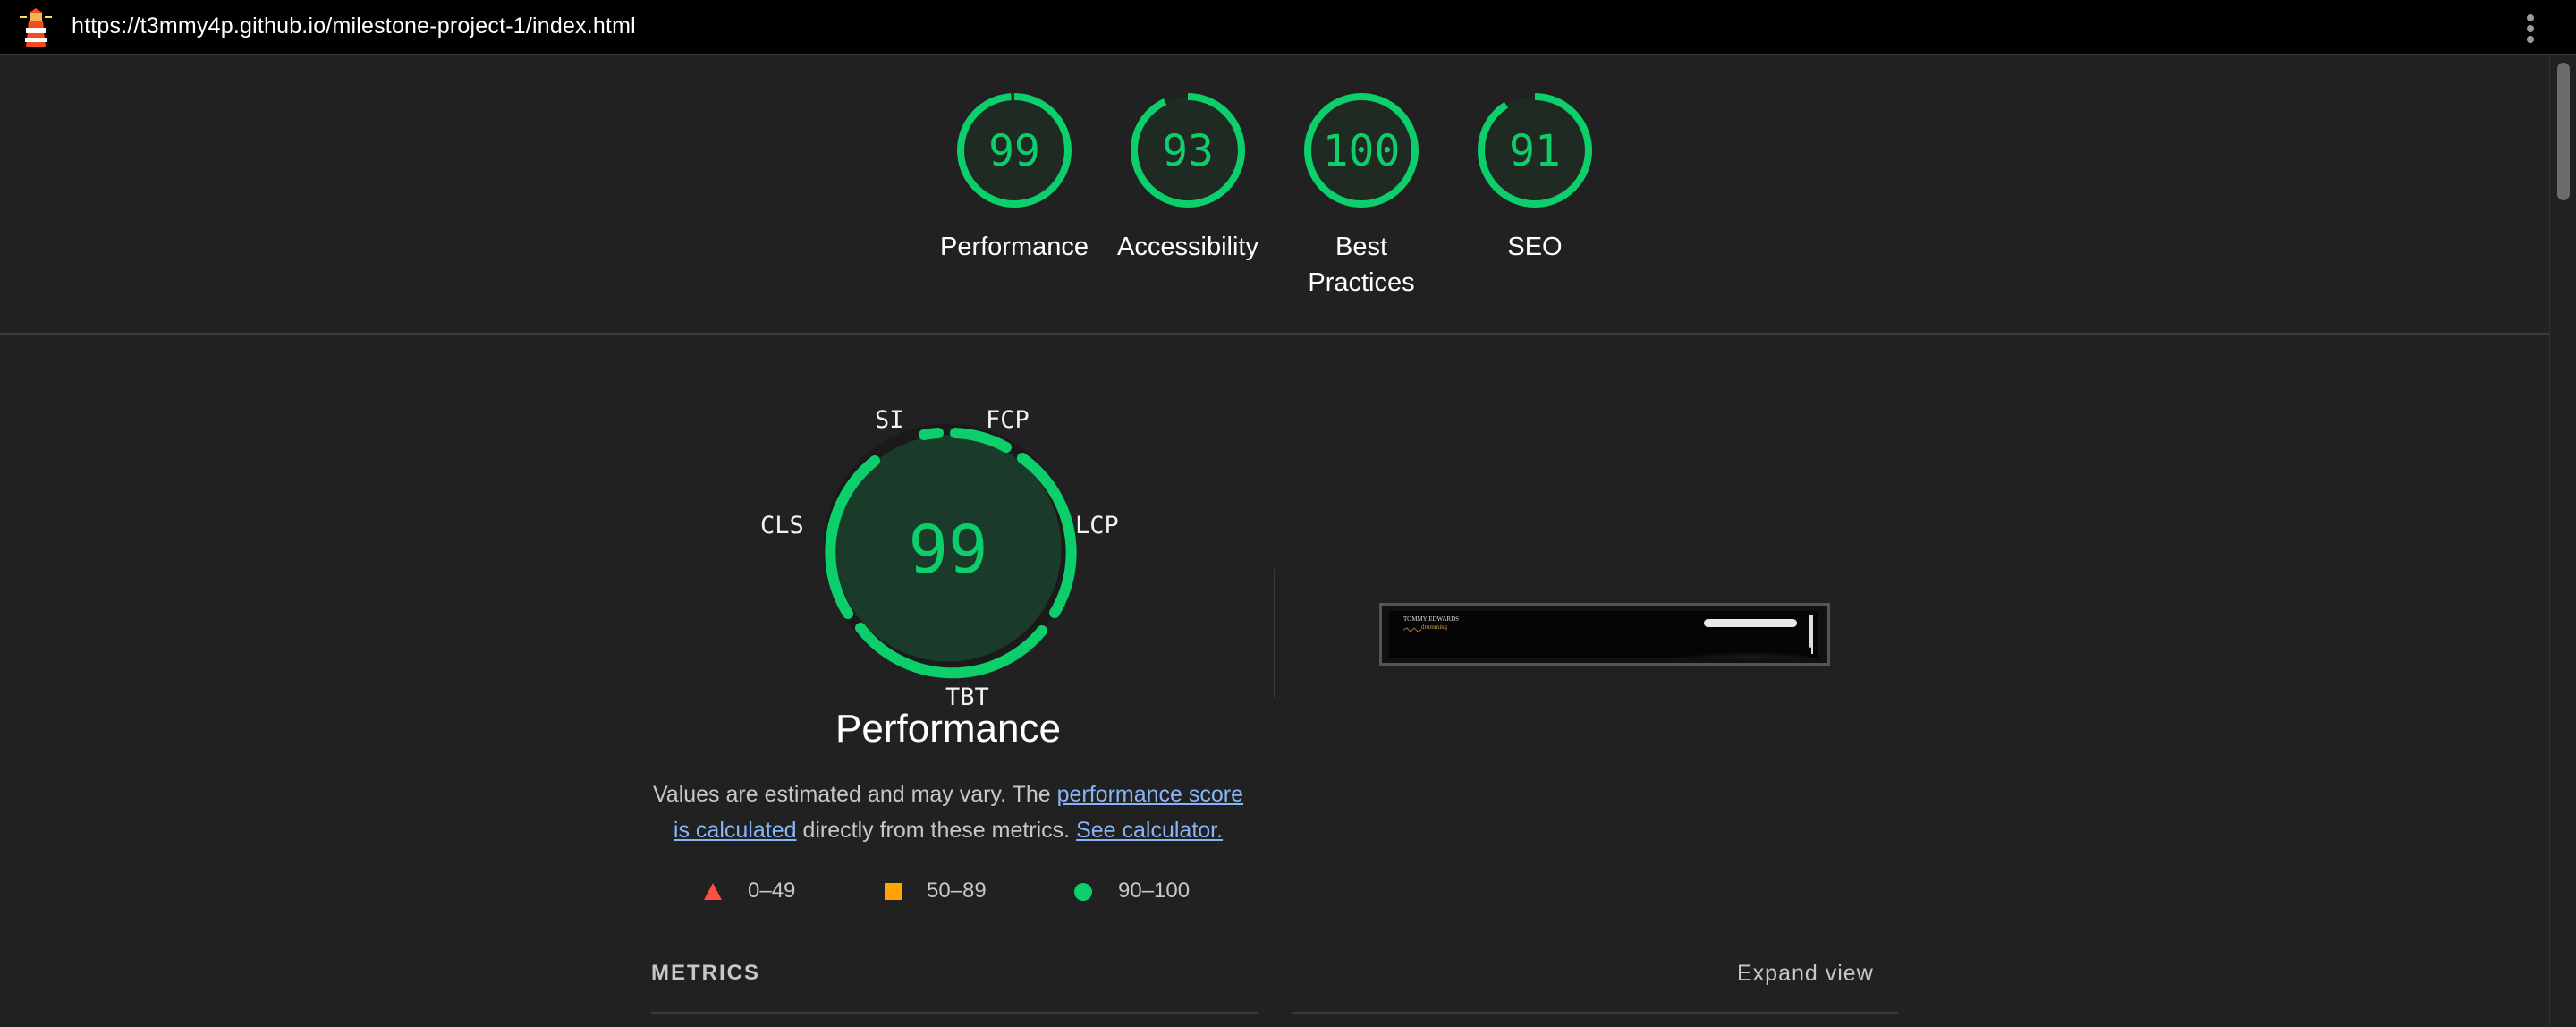  I want to click on thumbnail-logo-line, so click(1412, 629).